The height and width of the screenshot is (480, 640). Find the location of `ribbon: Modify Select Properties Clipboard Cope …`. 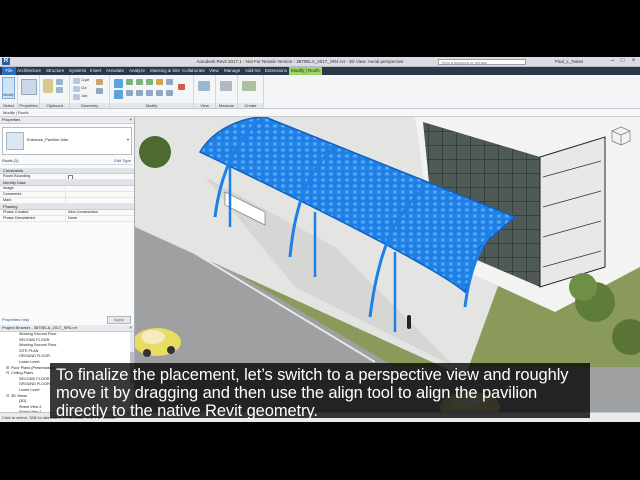

ribbon: Modify Select Properties Clipboard Cope … is located at coordinates (320, 92).